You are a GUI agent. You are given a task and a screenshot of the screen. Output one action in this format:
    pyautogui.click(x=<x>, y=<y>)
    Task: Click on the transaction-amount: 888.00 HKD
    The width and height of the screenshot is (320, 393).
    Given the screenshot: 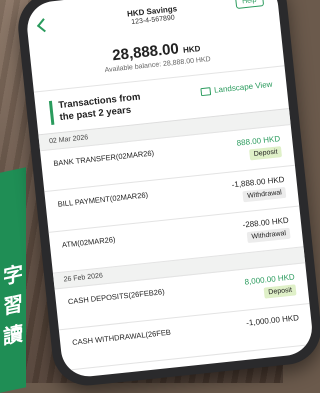 What is the action you would take?
    pyautogui.click(x=258, y=141)
    